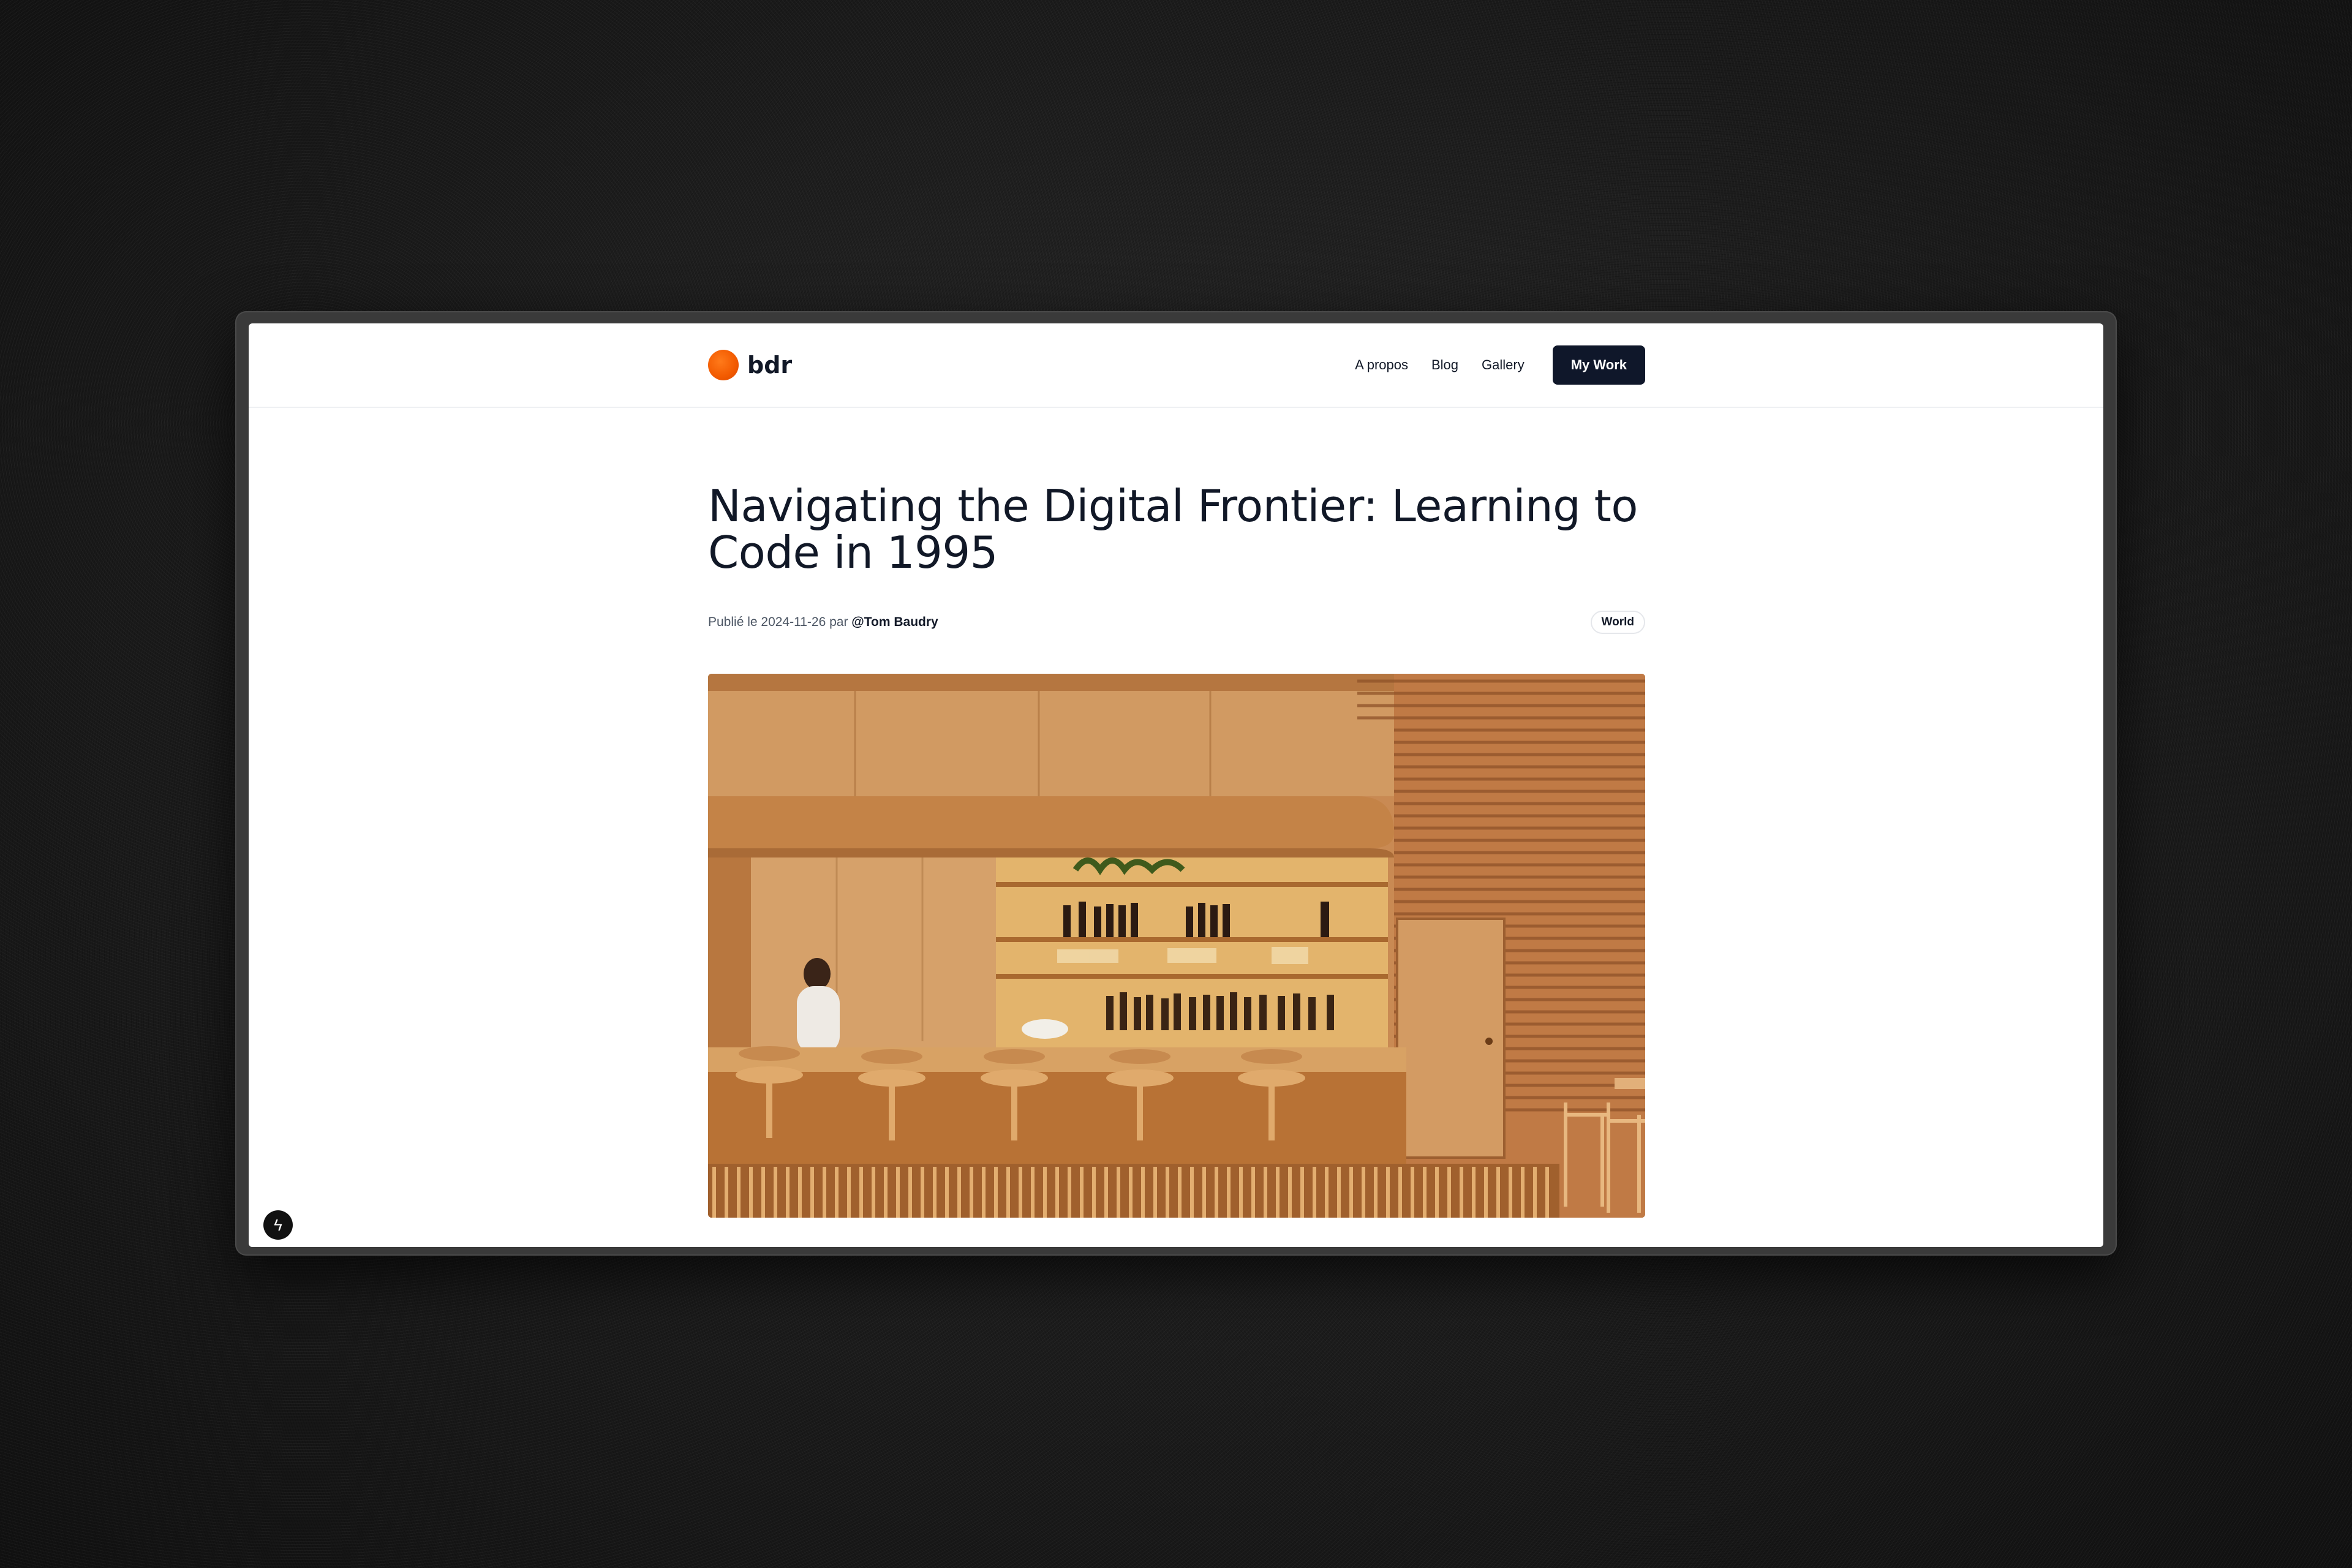  I want to click on main-nav: A propos Blog Gallery My Work, so click(1500, 365).